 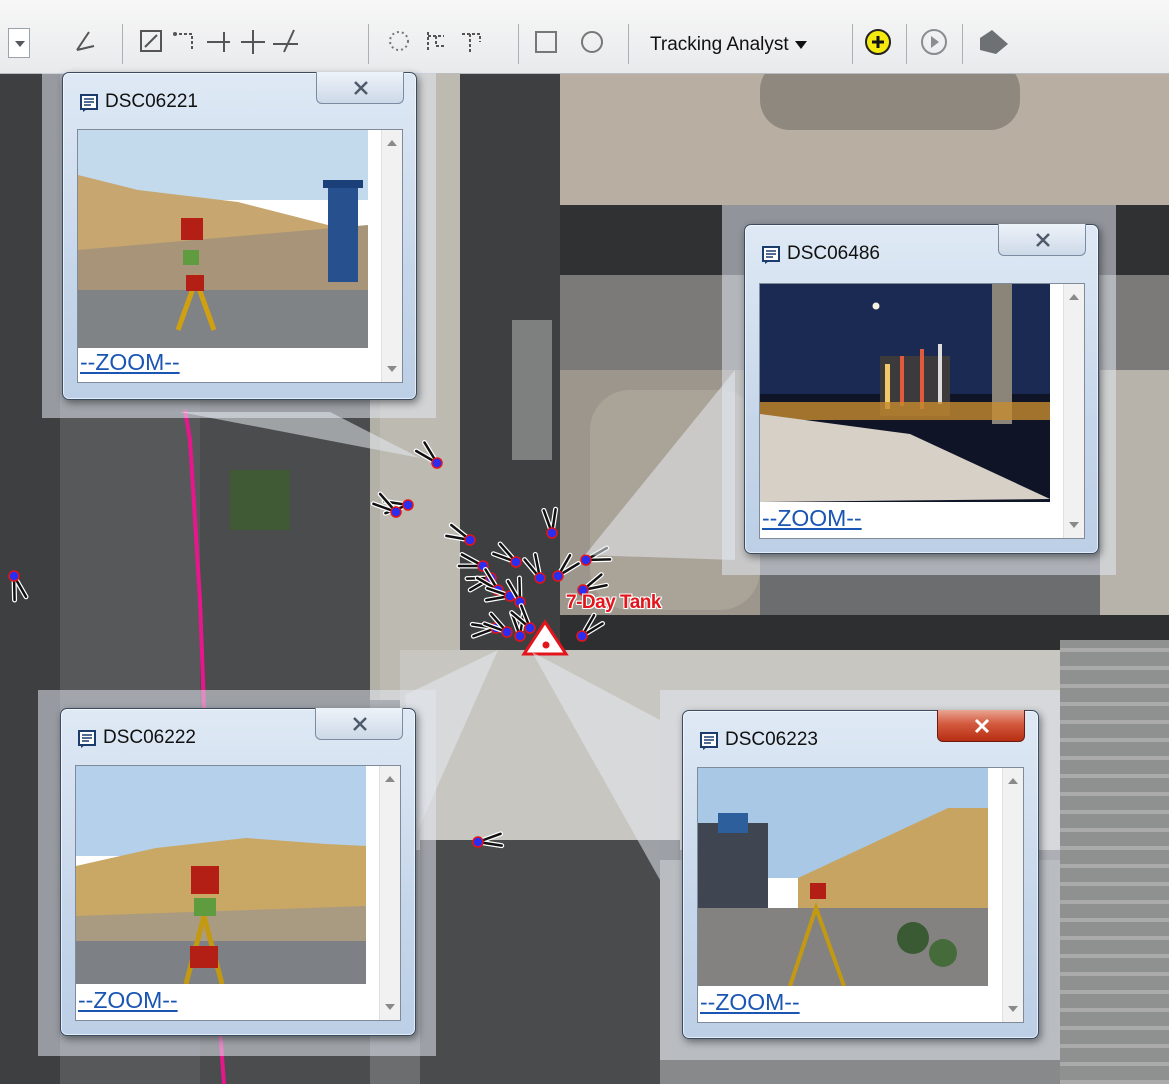 I want to click on dropdown-arrow-icon, so click(x=19, y=43).